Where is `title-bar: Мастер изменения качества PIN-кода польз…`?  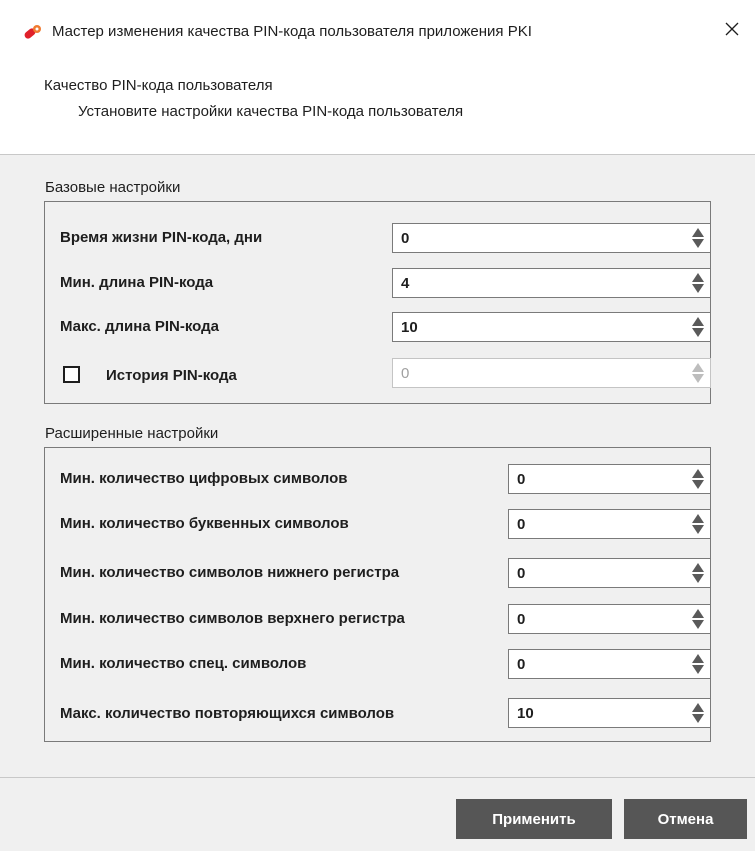 title-bar: Мастер изменения качества PIN-кода польз… is located at coordinates (377, 32).